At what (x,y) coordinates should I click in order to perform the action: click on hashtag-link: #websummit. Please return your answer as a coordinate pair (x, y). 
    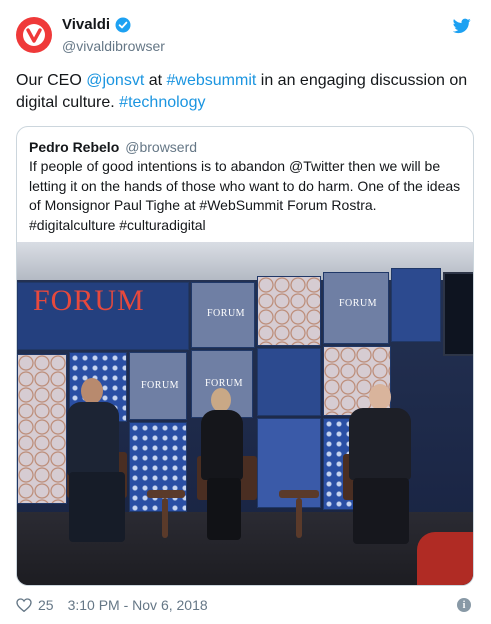
    Looking at the image, I should click on (212, 80).